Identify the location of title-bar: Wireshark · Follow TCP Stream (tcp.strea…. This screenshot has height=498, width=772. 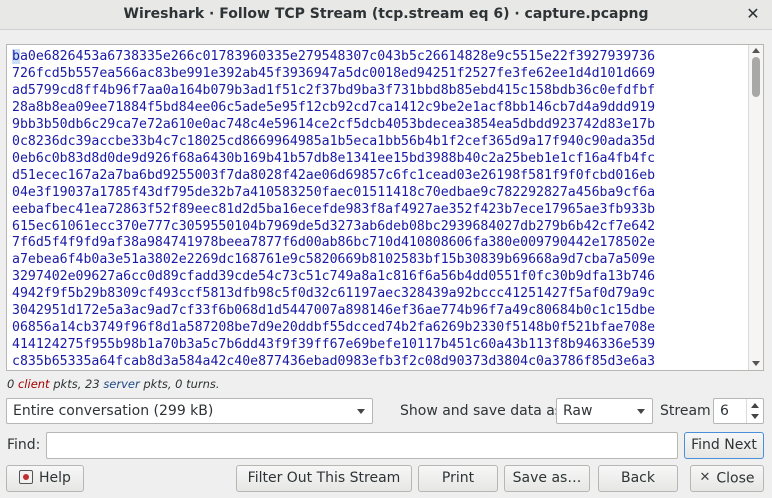
(386, 15).